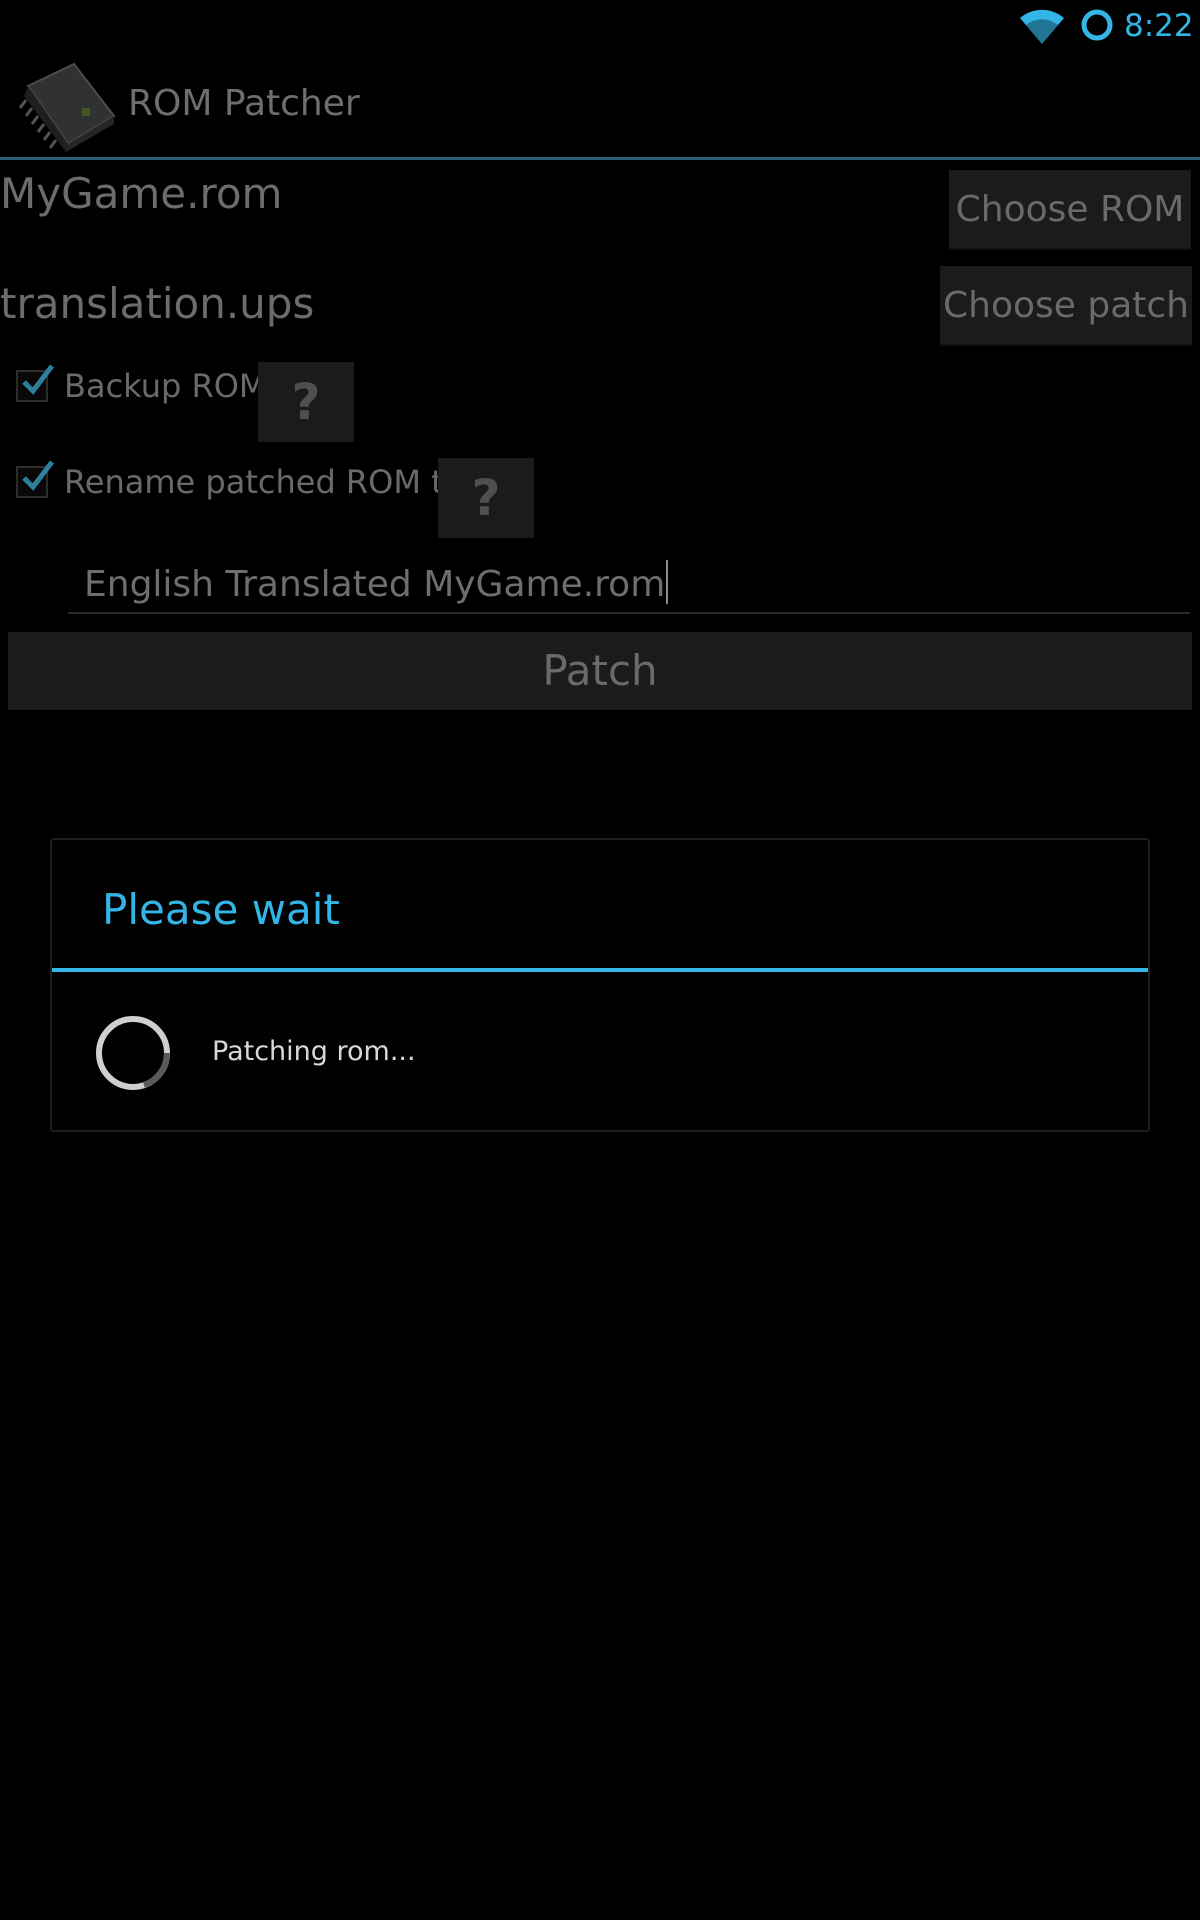 The height and width of the screenshot is (1920, 1200). I want to click on rom-file-name: MyGame.rom, so click(141, 193).